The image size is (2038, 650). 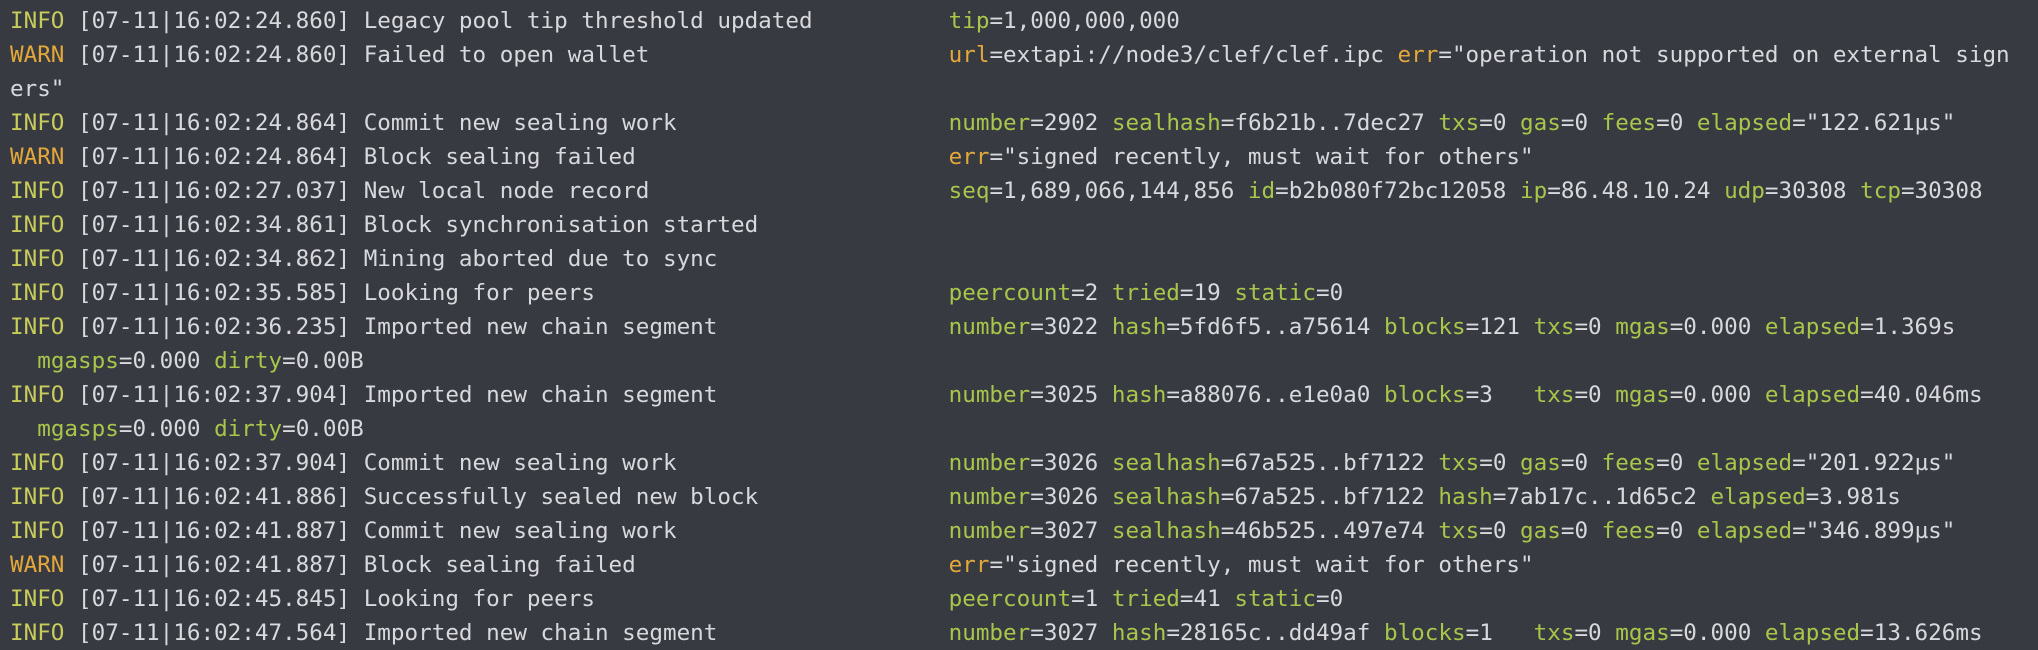 What do you see at coordinates (214, 293) in the screenshot?
I see `log-timestamp: [07-11|16:02:35.585]` at bounding box center [214, 293].